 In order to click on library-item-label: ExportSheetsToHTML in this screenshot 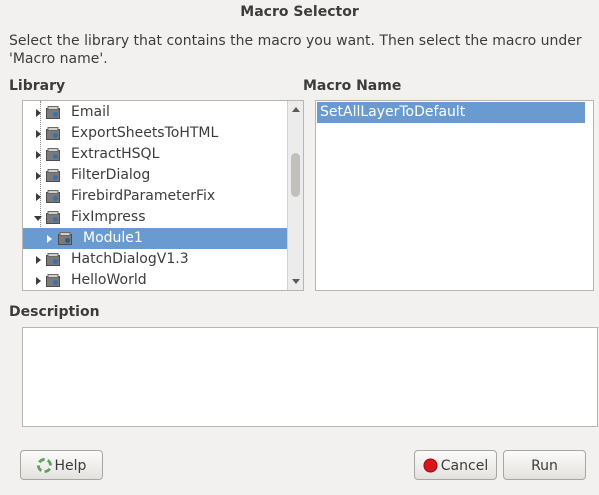, I will do `click(145, 133)`.